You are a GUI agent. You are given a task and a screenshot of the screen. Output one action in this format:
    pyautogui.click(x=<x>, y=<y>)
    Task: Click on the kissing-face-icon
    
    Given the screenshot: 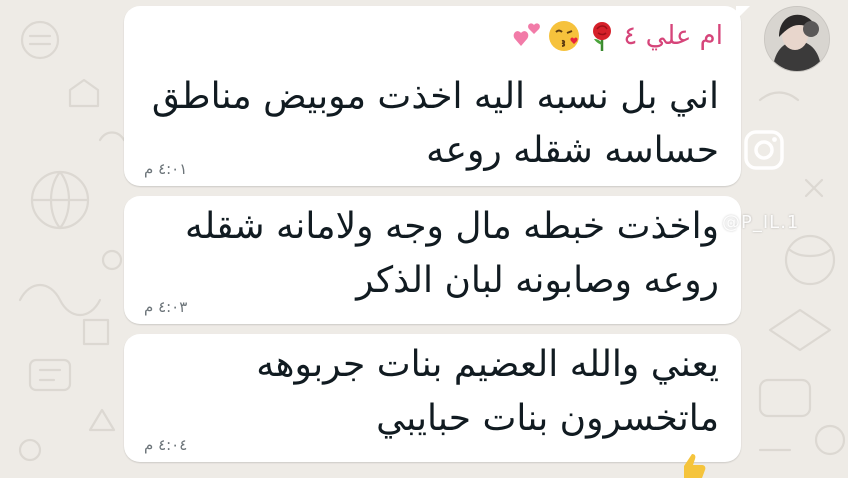 What is the action you would take?
    pyautogui.click(x=564, y=36)
    